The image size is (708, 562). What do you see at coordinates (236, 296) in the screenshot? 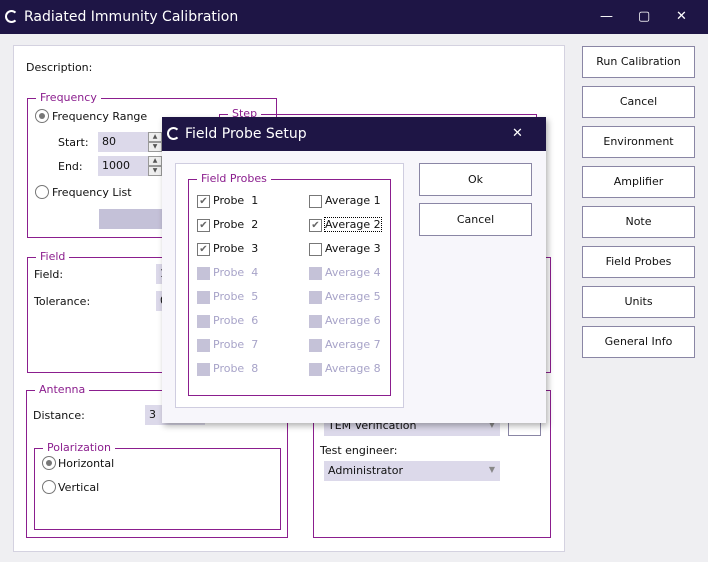
I see `probe-label: Probe 5` at bounding box center [236, 296].